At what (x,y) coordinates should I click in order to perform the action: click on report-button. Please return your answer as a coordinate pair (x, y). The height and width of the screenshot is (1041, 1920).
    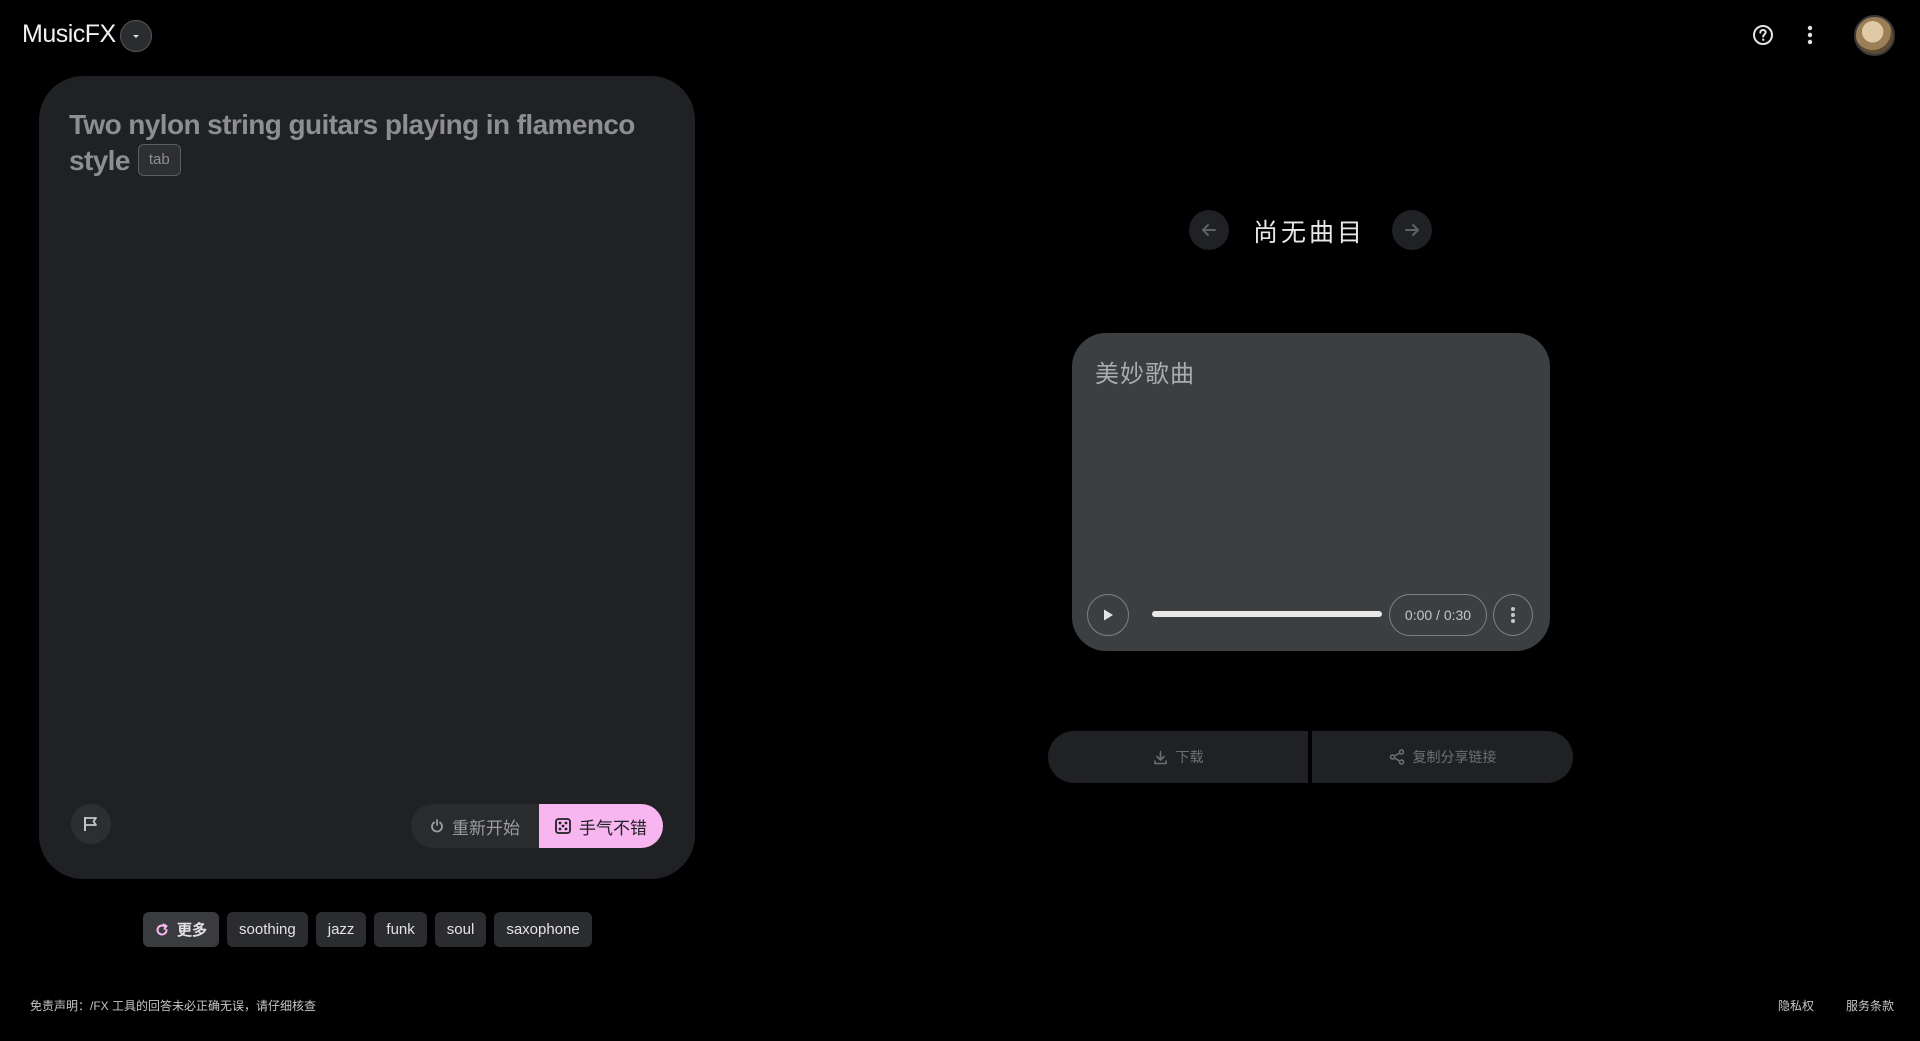
    Looking at the image, I should click on (91, 824).